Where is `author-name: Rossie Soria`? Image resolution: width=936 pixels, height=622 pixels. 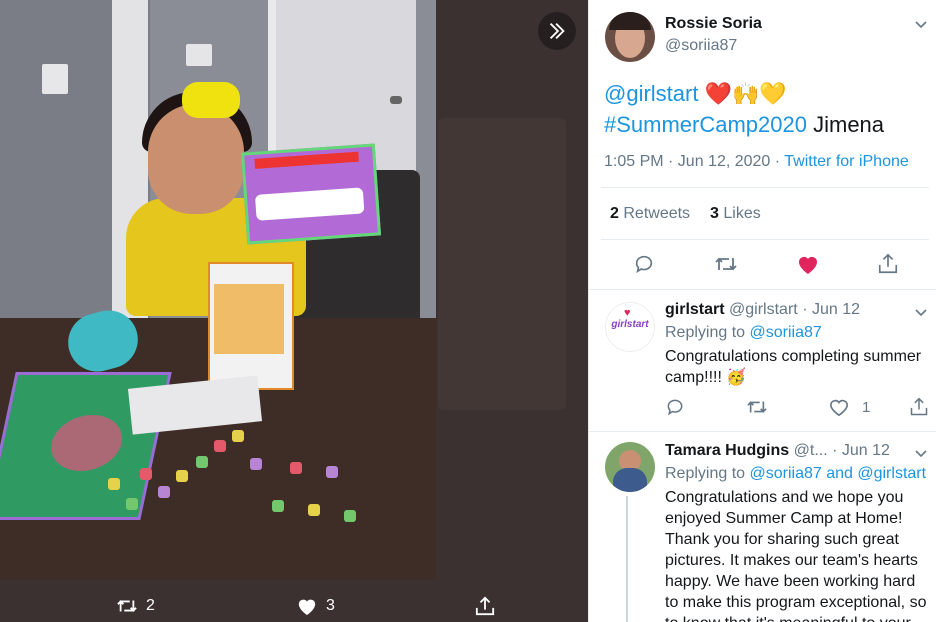
author-name: Rossie Soria is located at coordinates (713, 24).